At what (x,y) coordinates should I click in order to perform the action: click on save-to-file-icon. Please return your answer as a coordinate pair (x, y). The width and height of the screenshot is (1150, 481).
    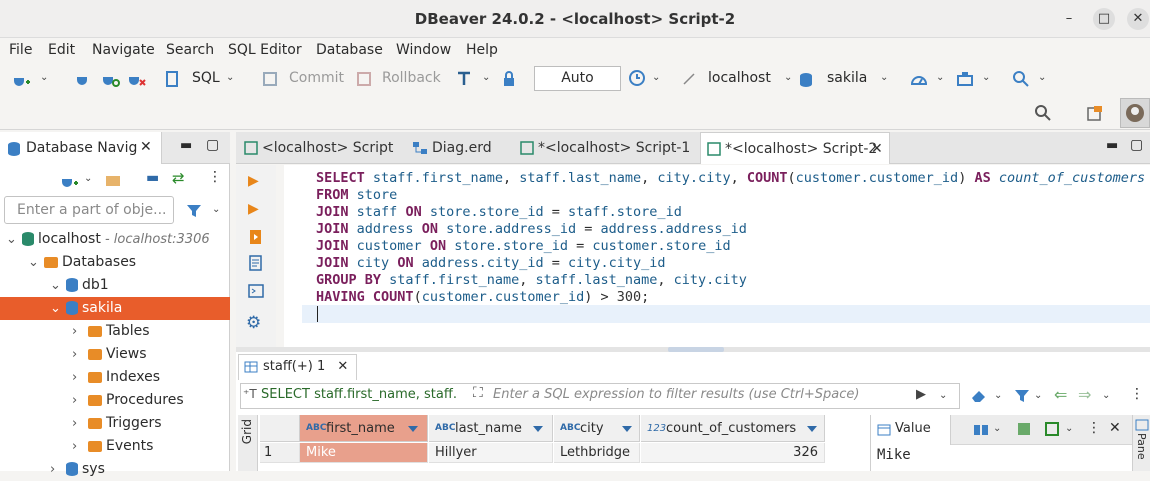
    Looking at the image, I should click on (1052, 429).